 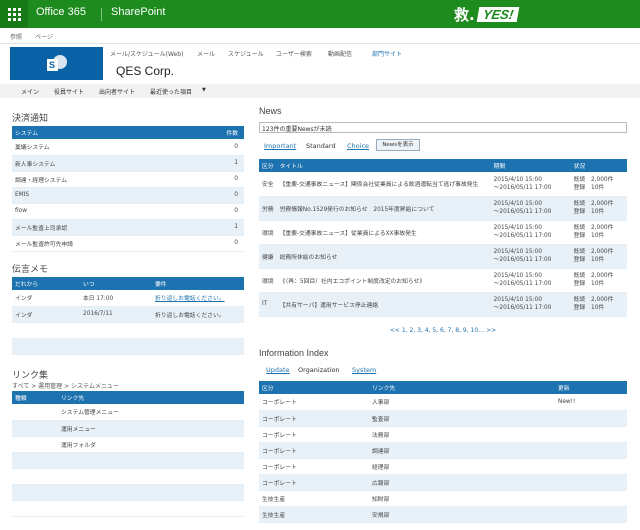 I want to click on table-row: 新人事システム 1, so click(x=128, y=163).